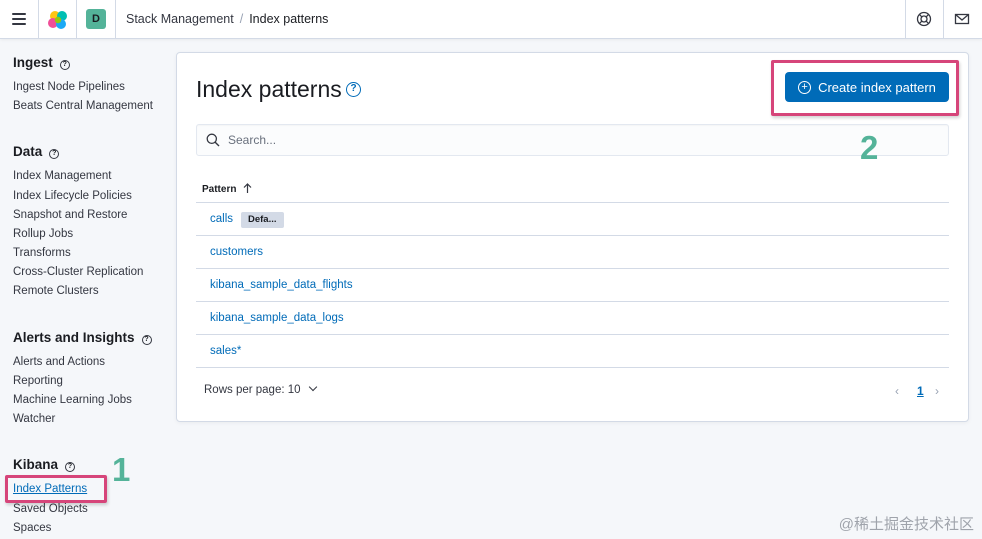  I want to click on sidebar-item-transforms: Transforms, so click(42, 253).